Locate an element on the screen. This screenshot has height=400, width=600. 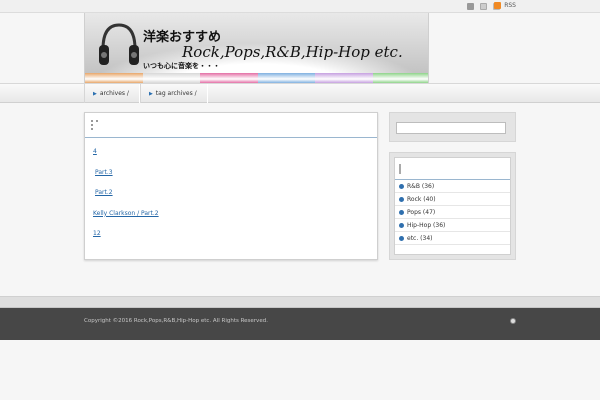
category-label: R&B (36) is located at coordinates (421, 186).